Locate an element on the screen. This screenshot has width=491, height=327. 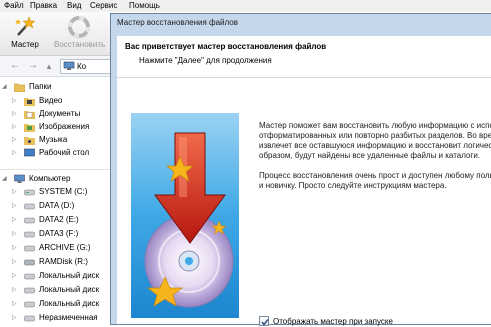
tree-label: DATA (D:) is located at coordinates (57, 205).